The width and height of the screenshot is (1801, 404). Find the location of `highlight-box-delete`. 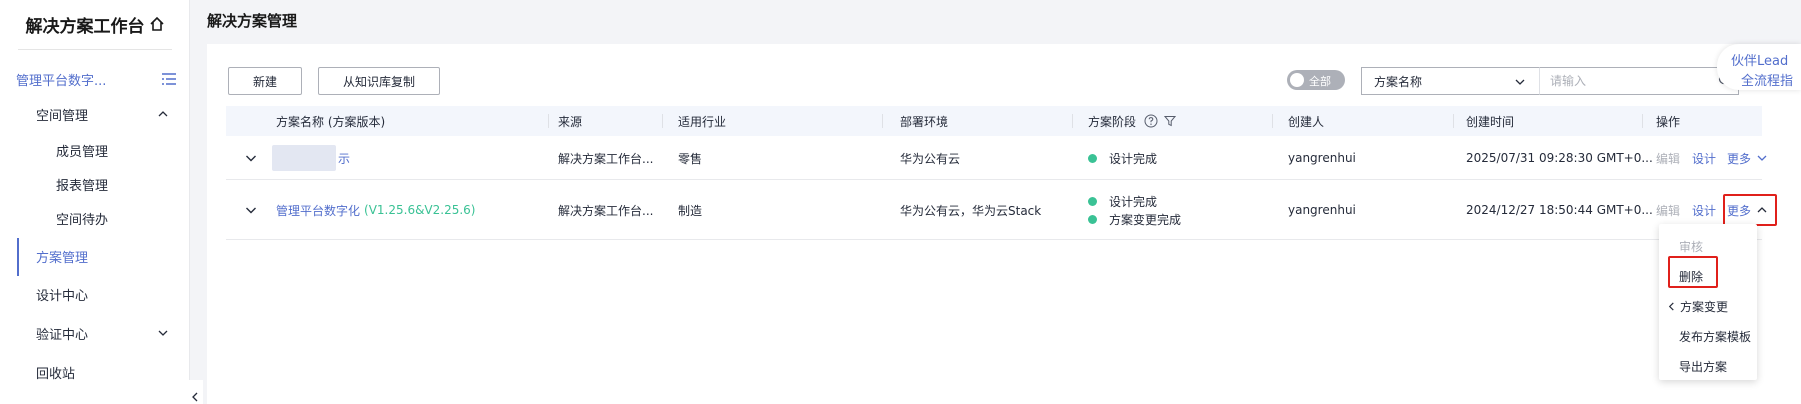

highlight-box-delete is located at coordinates (1693, 272).